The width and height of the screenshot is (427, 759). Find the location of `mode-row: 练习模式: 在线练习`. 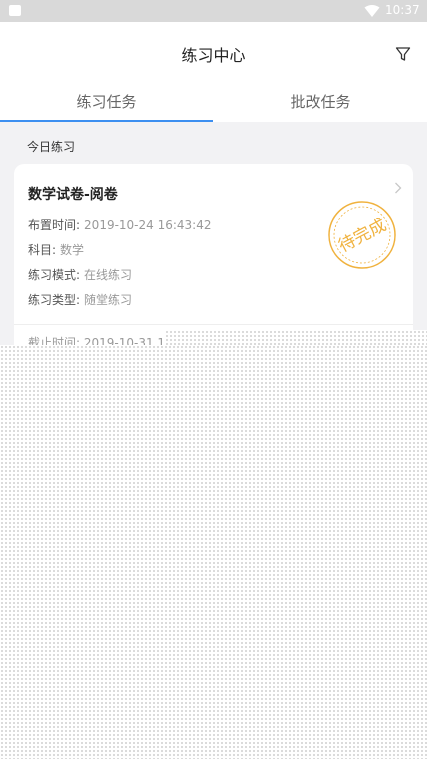

mode-row: 练习模式: 在线练习 is located at coordinates (80, 274).